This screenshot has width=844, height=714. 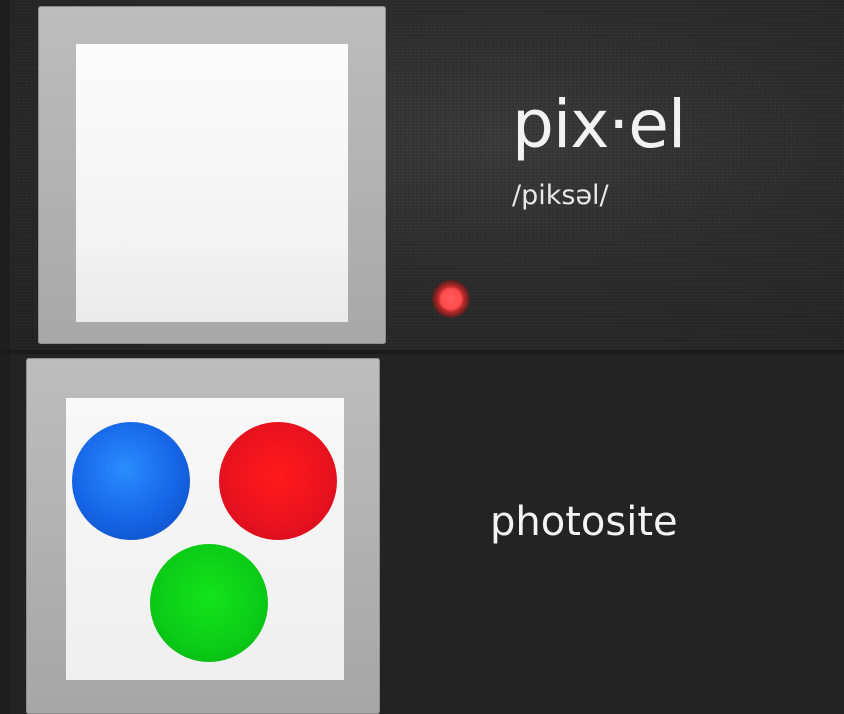 I want to click on left-edge-strip, so click(x=5, y=357).